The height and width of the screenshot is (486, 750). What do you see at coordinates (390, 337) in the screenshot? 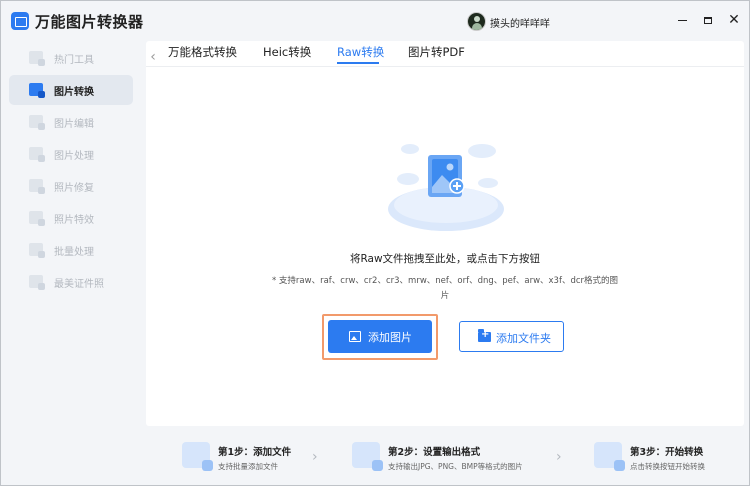
I see `add-image-label: 添加图片` at bounding box center [390, 337].